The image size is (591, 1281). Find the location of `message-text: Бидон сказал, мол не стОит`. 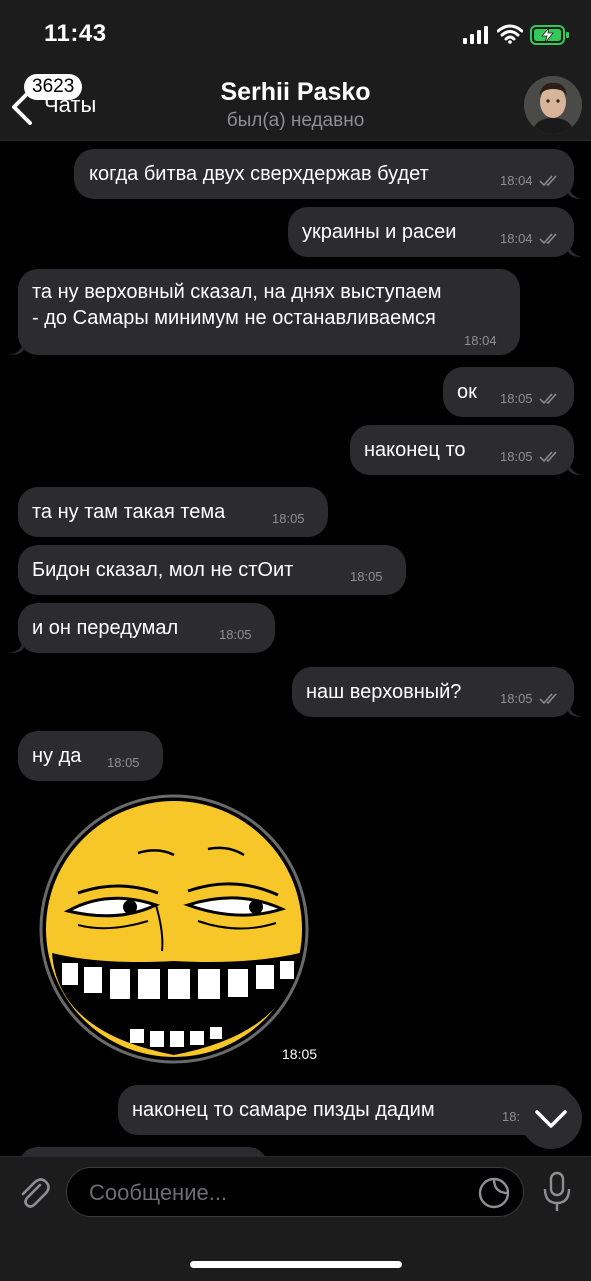

message-text: Бидон сказал, мол не стОит is located at coordinates (163, 570).